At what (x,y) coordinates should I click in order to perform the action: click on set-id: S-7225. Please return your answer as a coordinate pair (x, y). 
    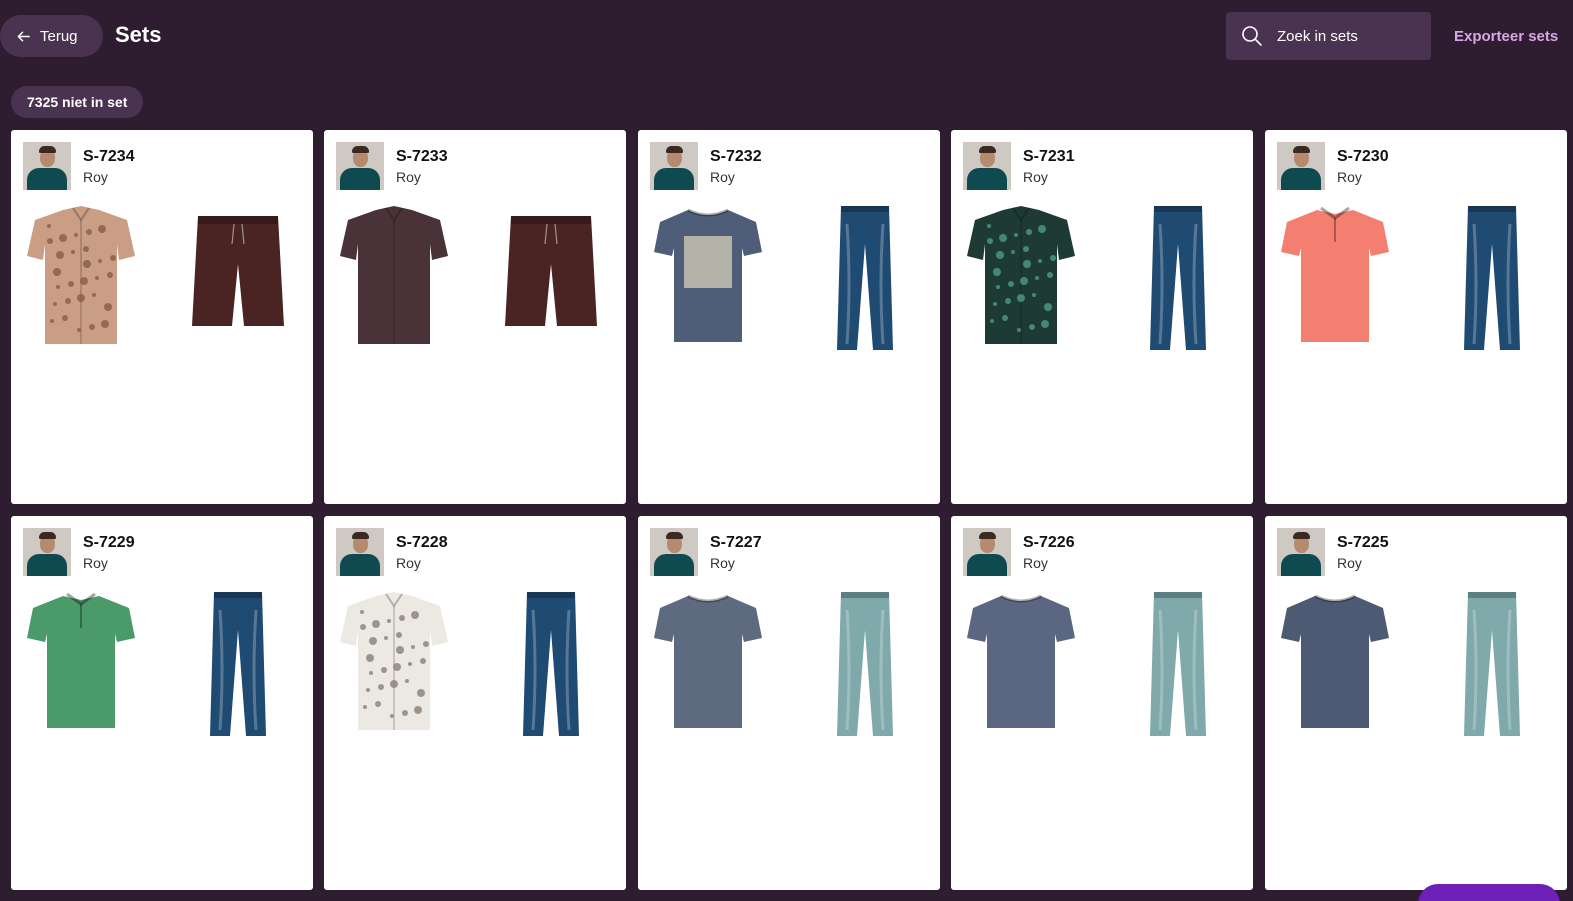
    Looking at the image, I should click on (1363, 542).